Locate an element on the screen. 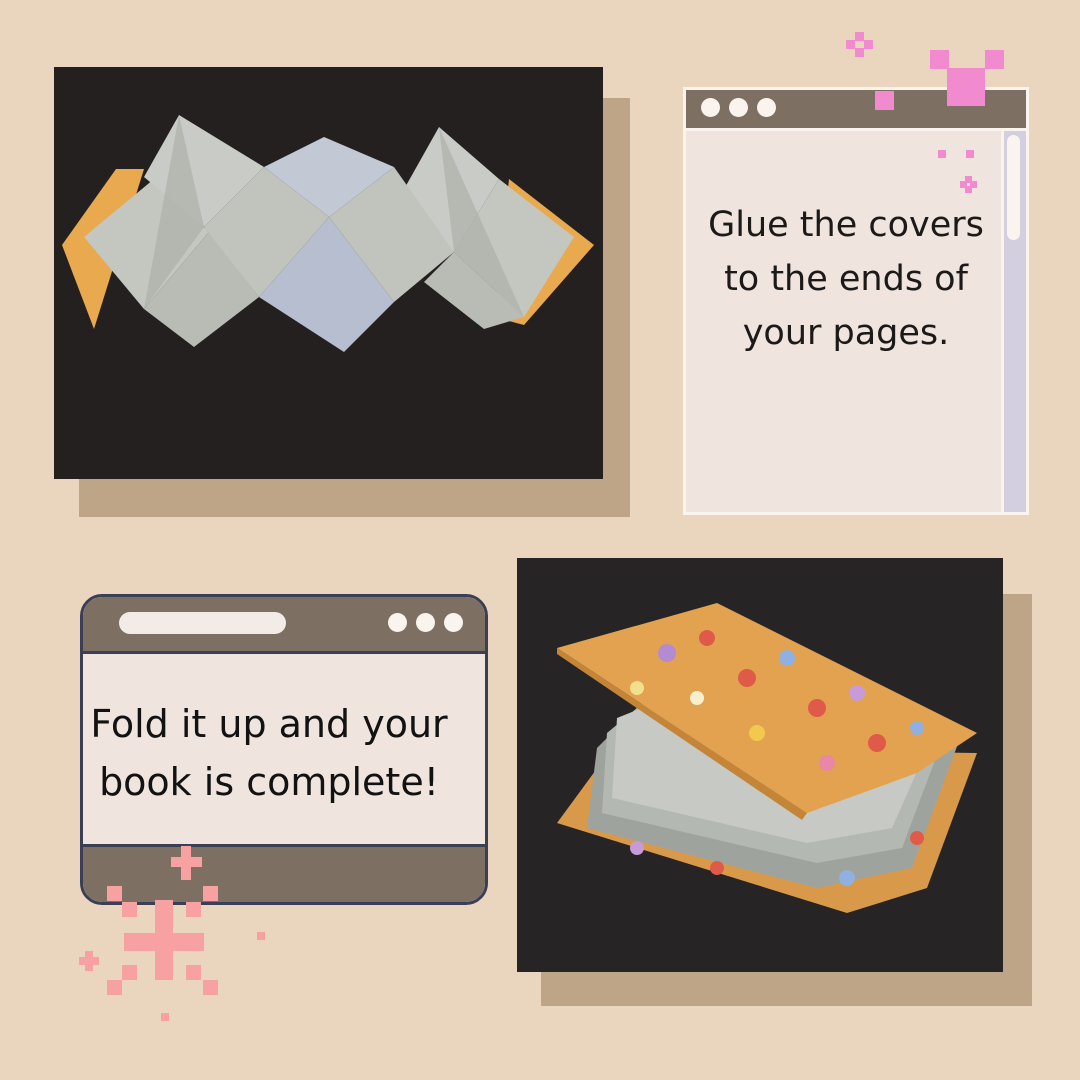 Image resolution: width=1080 pixels, height=1080 pixels. fold-up-window: Fold it up and your book is complete! is located at coordinates (284, 749).